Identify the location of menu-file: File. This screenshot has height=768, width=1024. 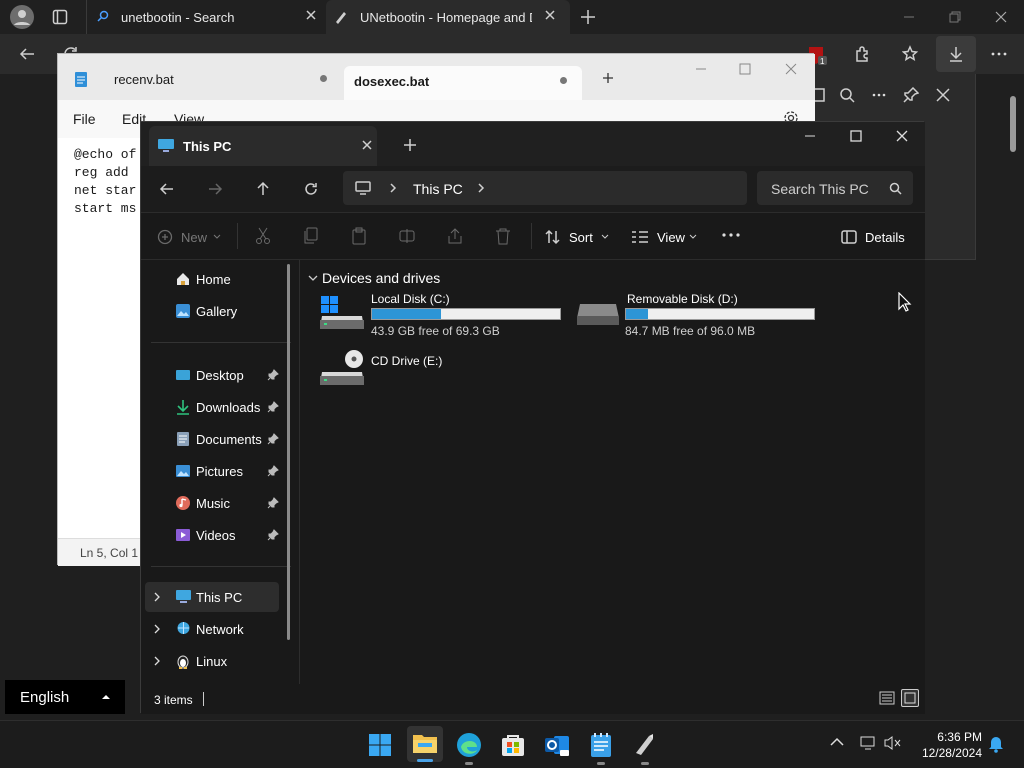
(84, 119).